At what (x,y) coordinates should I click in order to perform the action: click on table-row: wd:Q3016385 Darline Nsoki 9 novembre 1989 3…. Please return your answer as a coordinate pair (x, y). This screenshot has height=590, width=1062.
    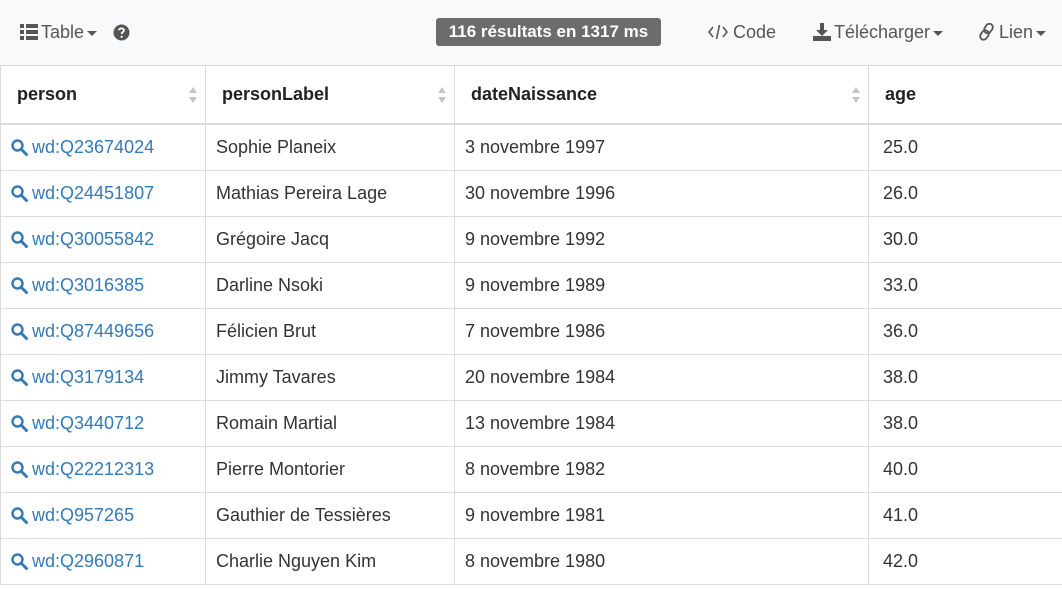
    Looking at the image, I should click on (531, 285).